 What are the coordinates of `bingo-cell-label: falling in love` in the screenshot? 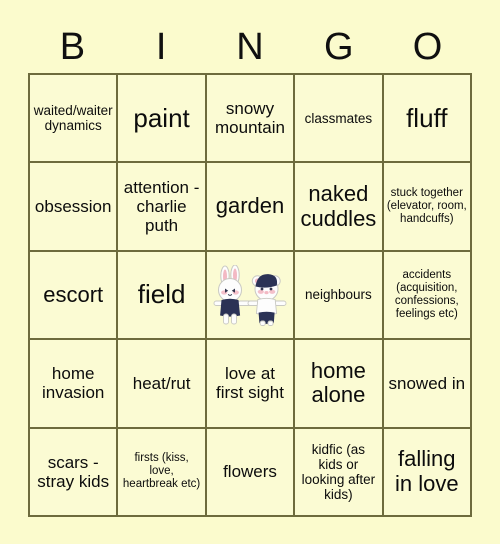 It's located at (427, 471).